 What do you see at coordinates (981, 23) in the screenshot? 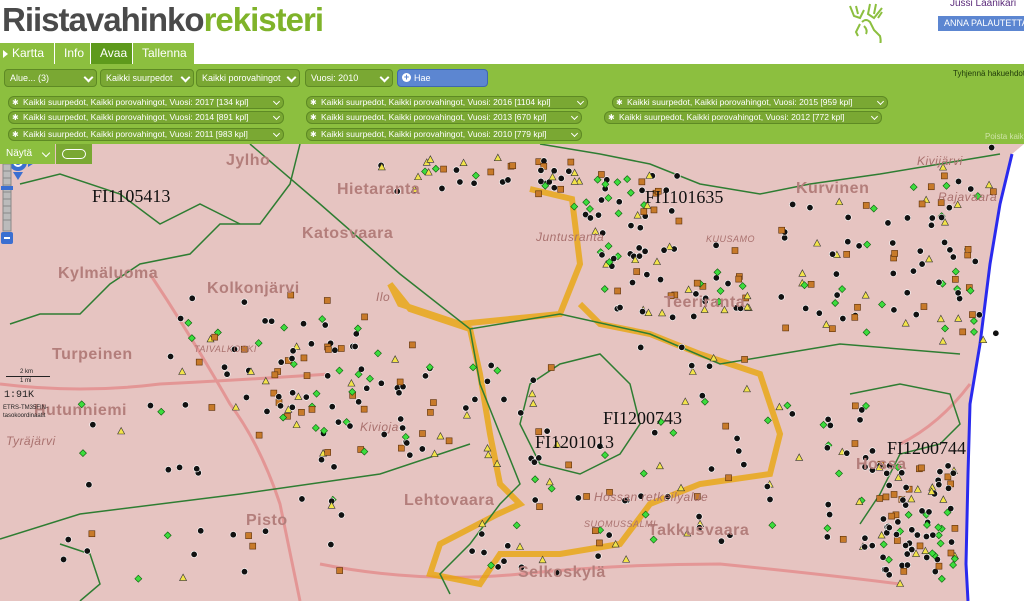
I see `feedback-button: ANNA PALAUTETTA` at bounding box center [981, 23].